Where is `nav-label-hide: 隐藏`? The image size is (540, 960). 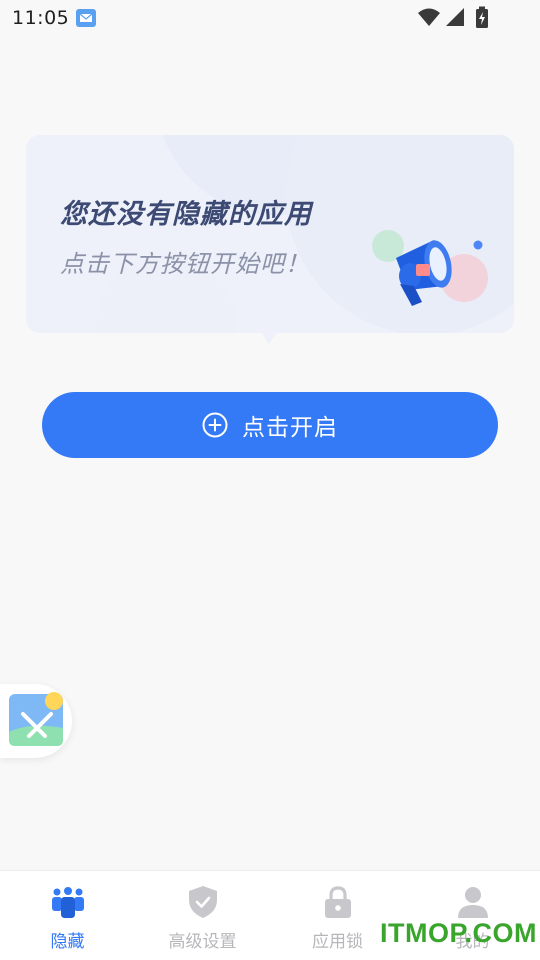 nav-label-hide: 隐藏 is located at coordinates (67, 942).